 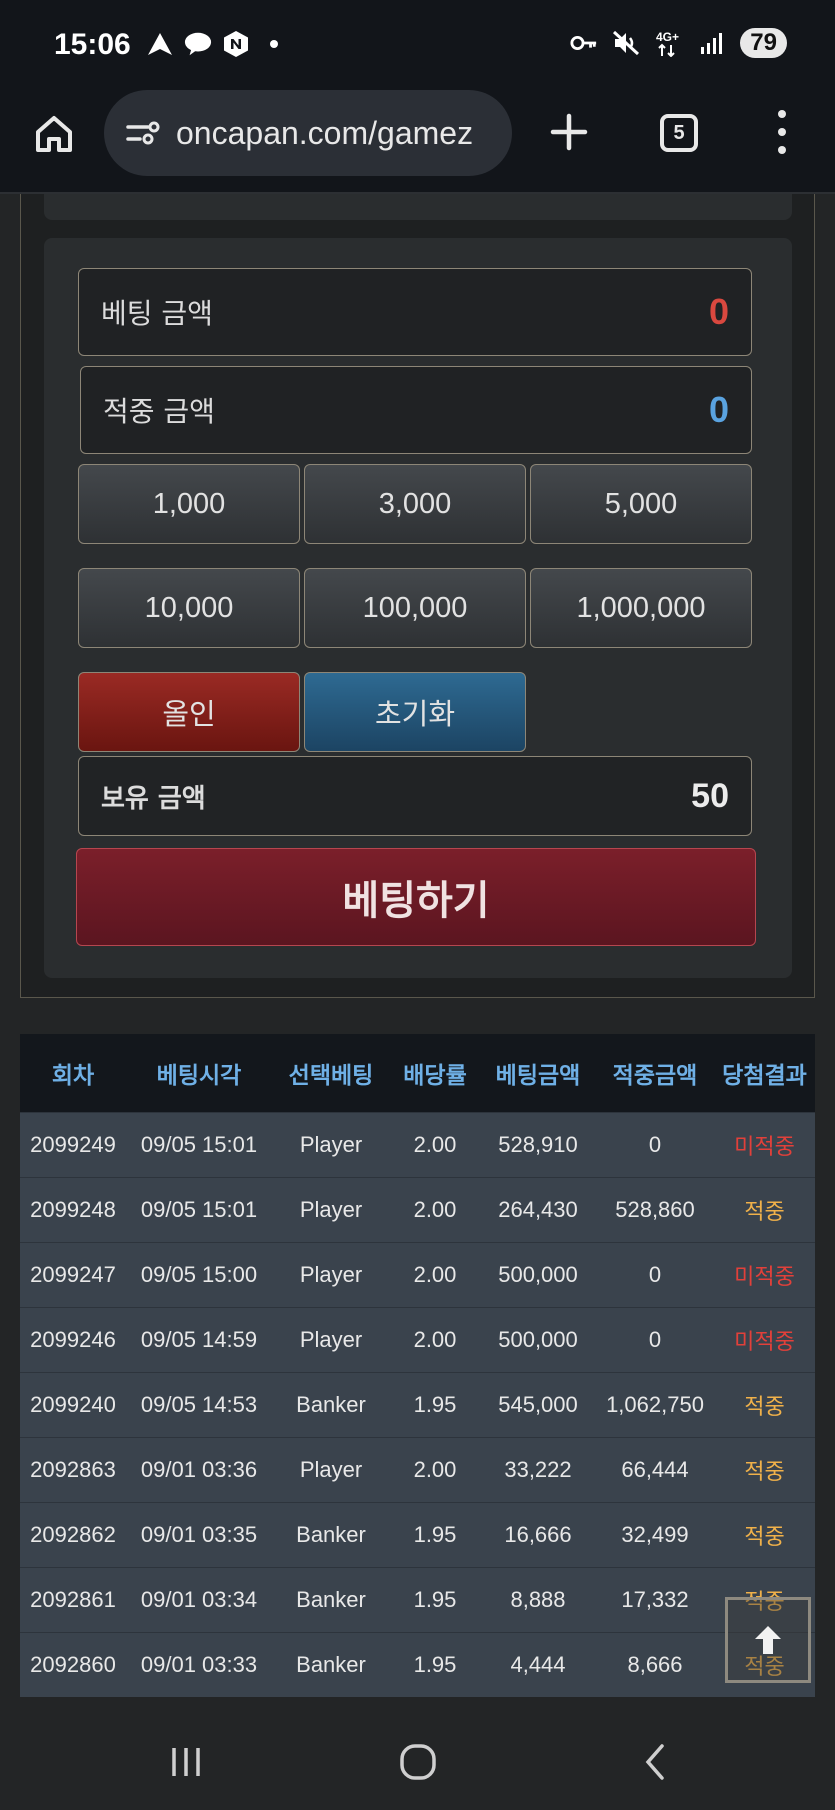 What do you see at coordinates (189, 504) in the screenshot?
I see `amount-button-1000: 1,000` at bounding box center [189, 504].